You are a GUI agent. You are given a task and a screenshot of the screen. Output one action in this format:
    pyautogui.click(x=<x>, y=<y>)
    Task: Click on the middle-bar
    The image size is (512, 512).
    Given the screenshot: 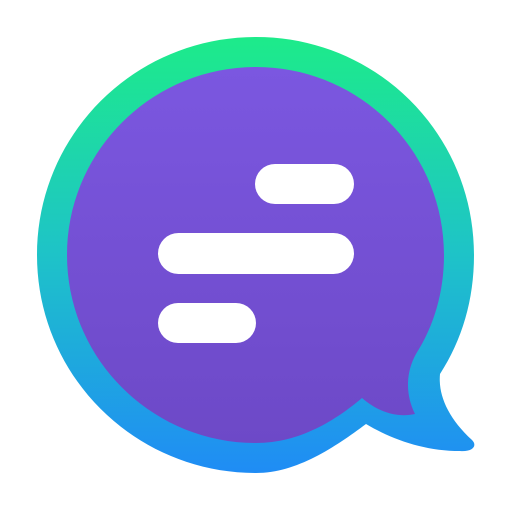 What is the action you would take?
    pyautogui.click(x=256, y=253)
    